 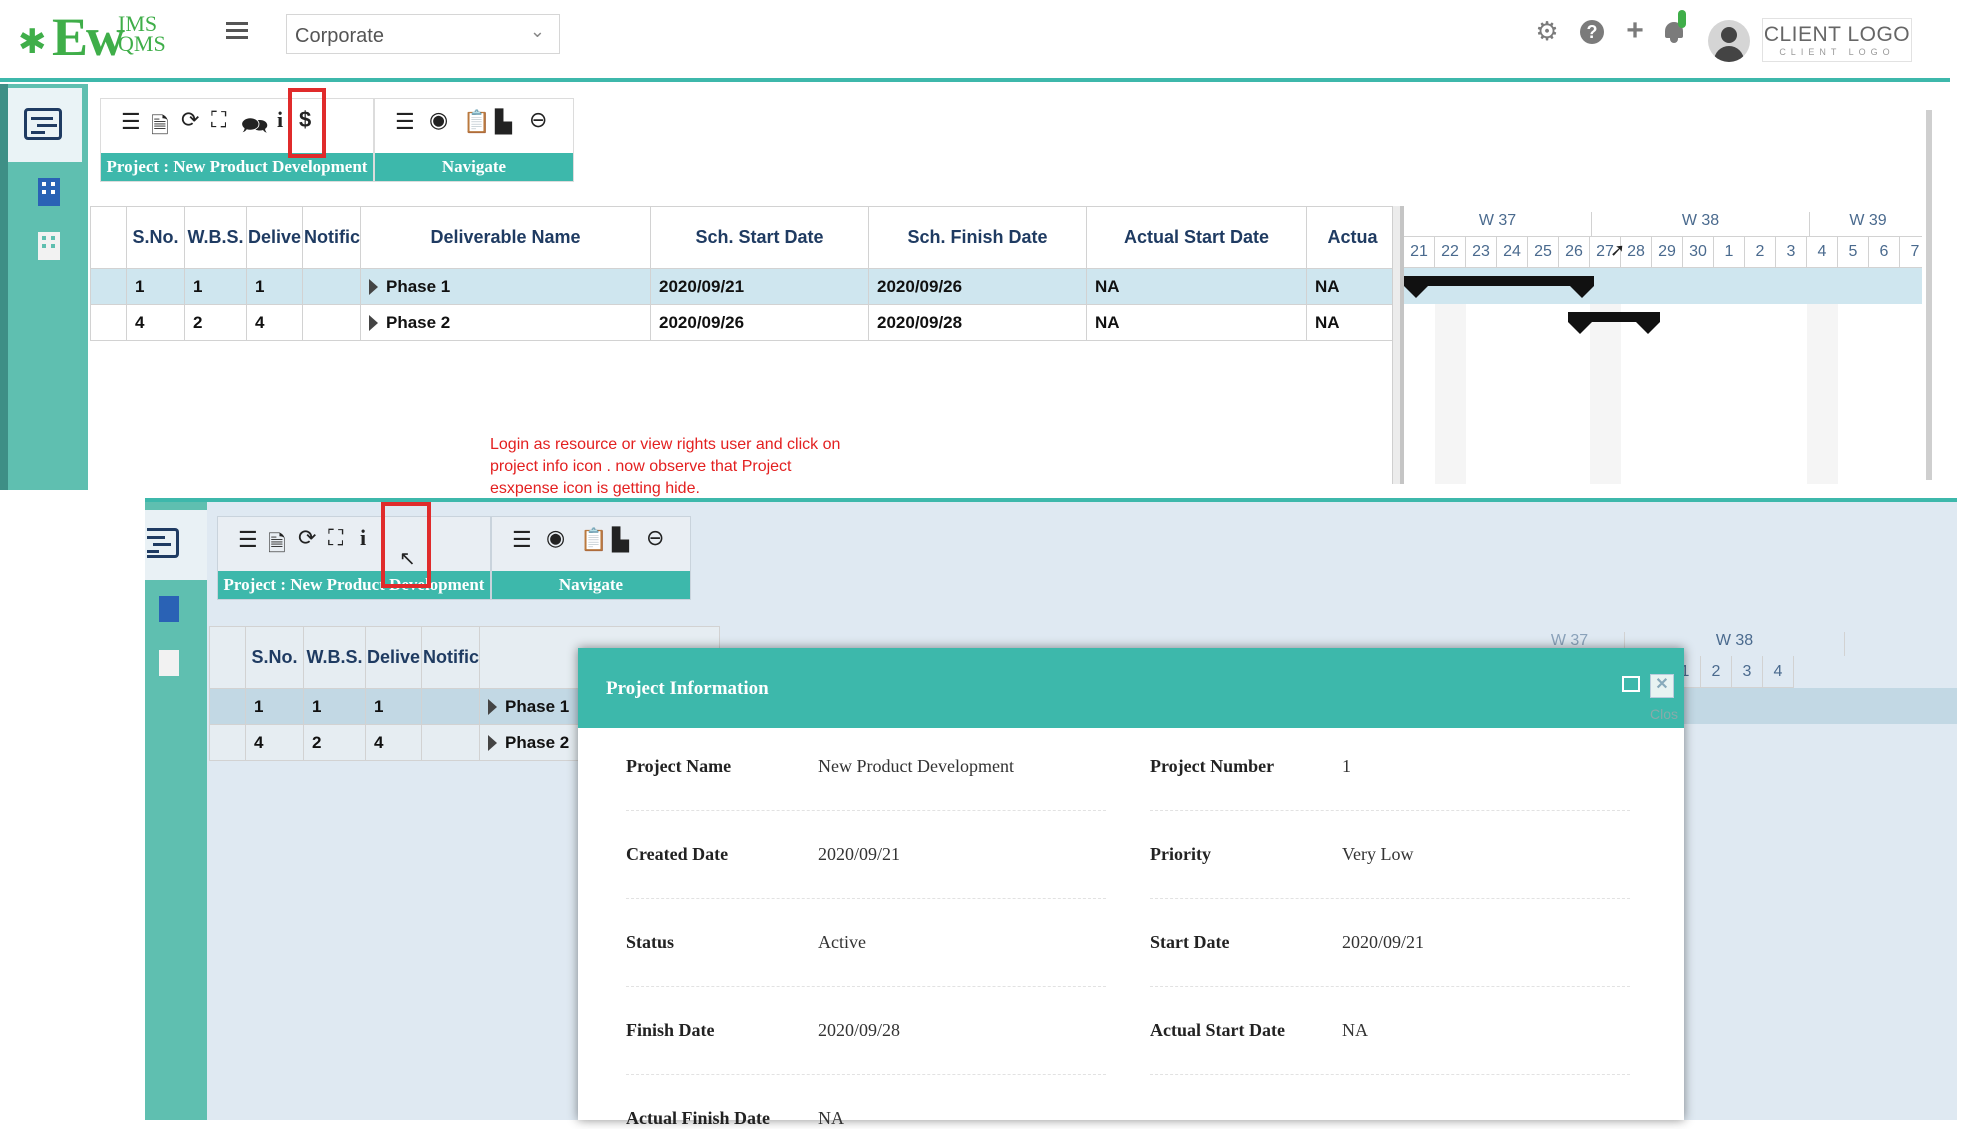 What do you see at coordinates (1635, 31) in the screenshot?
I see `plus-icon: +` at bounding box center [1635, 31].